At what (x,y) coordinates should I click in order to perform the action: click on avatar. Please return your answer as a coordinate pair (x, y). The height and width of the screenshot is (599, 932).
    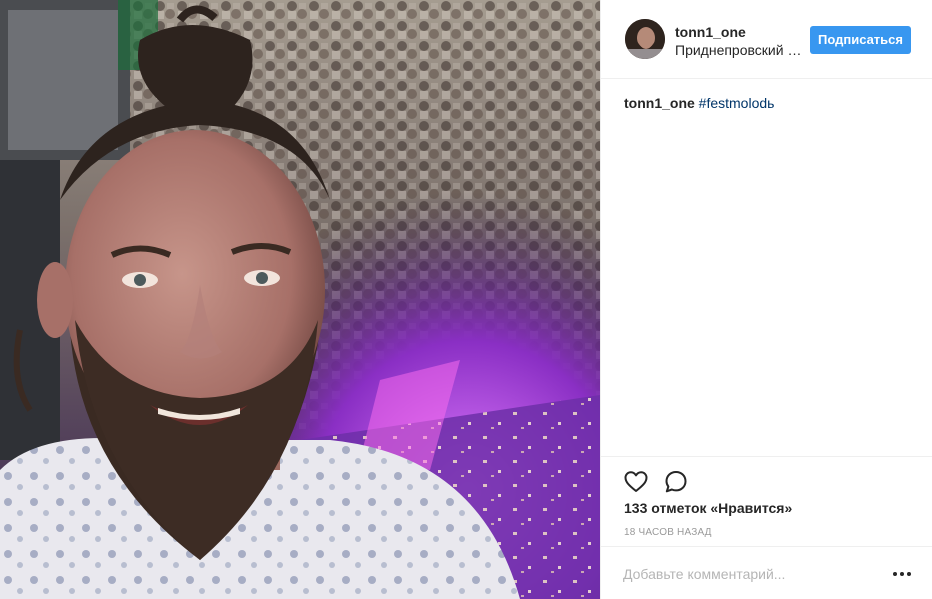
    Looking at the image, I should click on (645, 39).